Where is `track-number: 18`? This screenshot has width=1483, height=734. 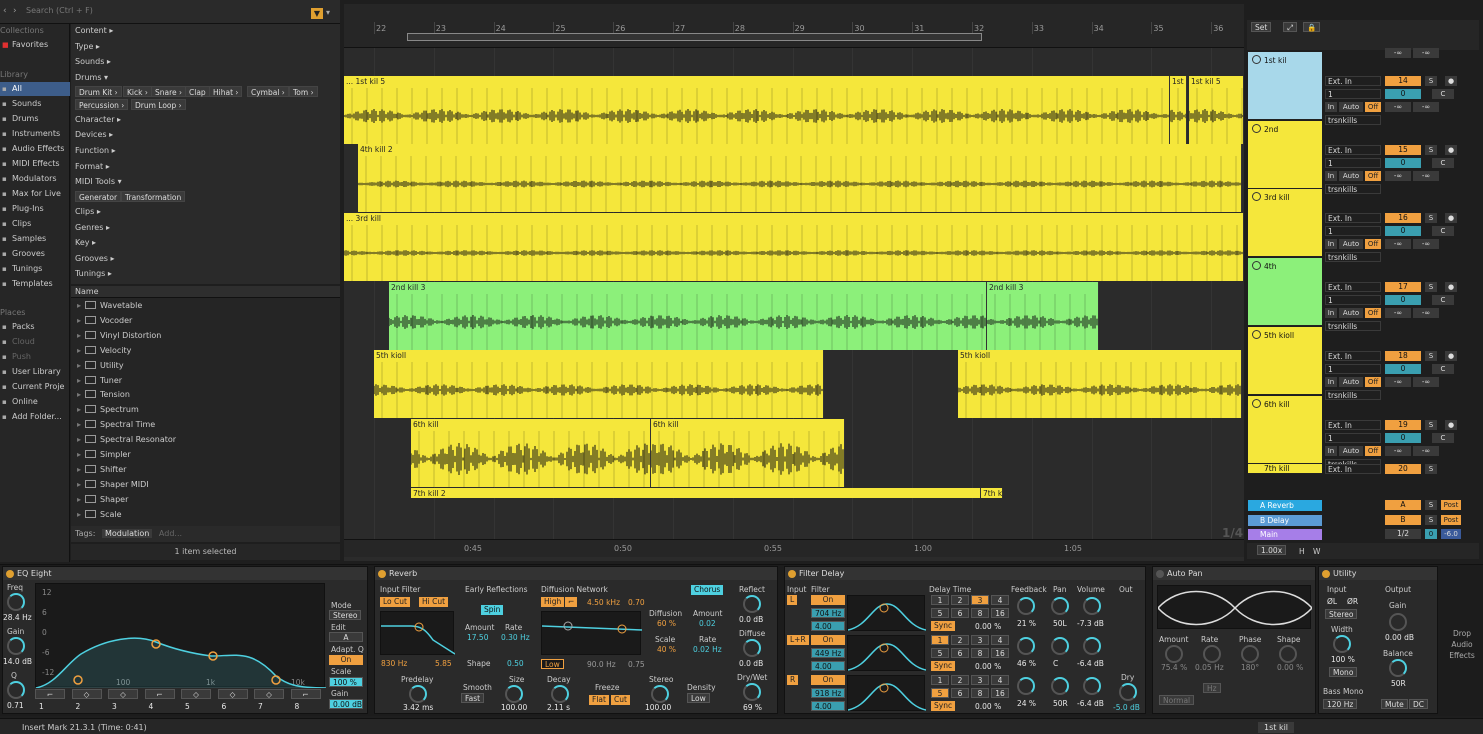 track-number: 18 is located at coordinates (1403, 355).